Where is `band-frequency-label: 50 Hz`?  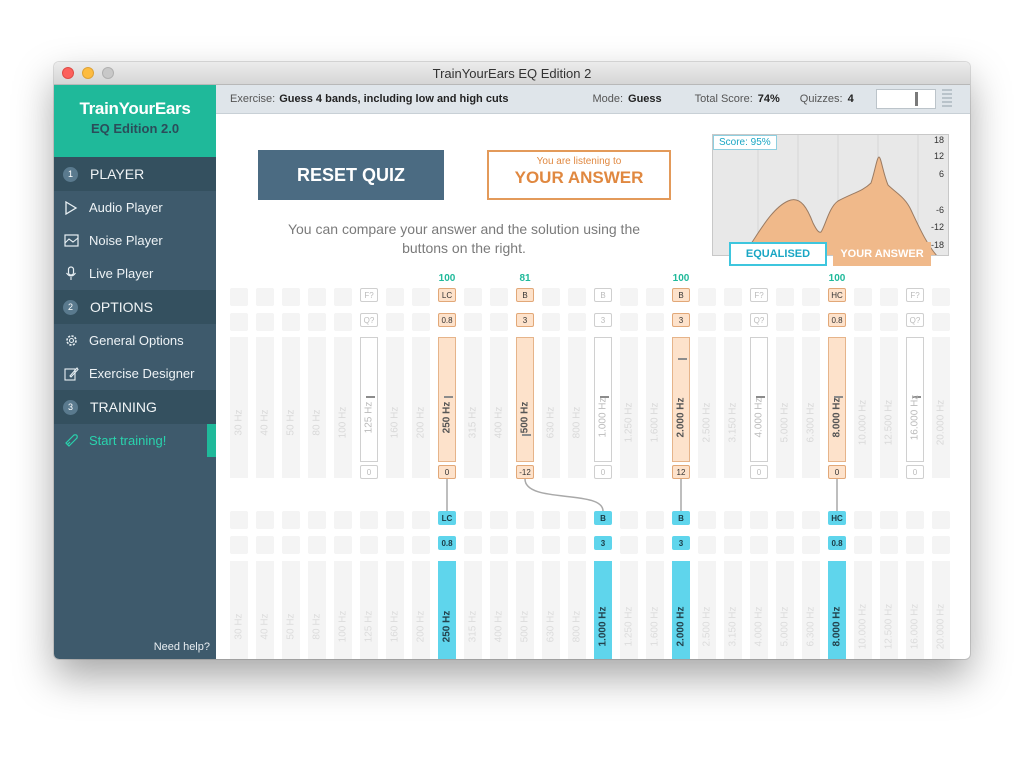
band-frequency-label: 50 Hz is located at coordinates (291, 620).